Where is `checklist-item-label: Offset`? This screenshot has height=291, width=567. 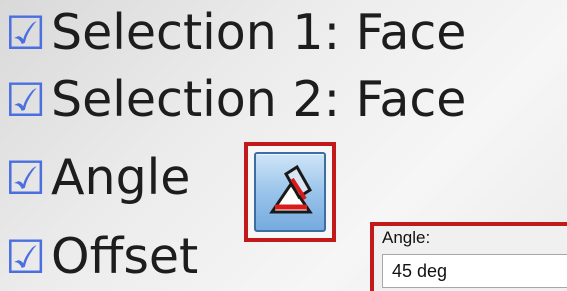
checklist-item-label: Offset is located at coordinates (125, 256).